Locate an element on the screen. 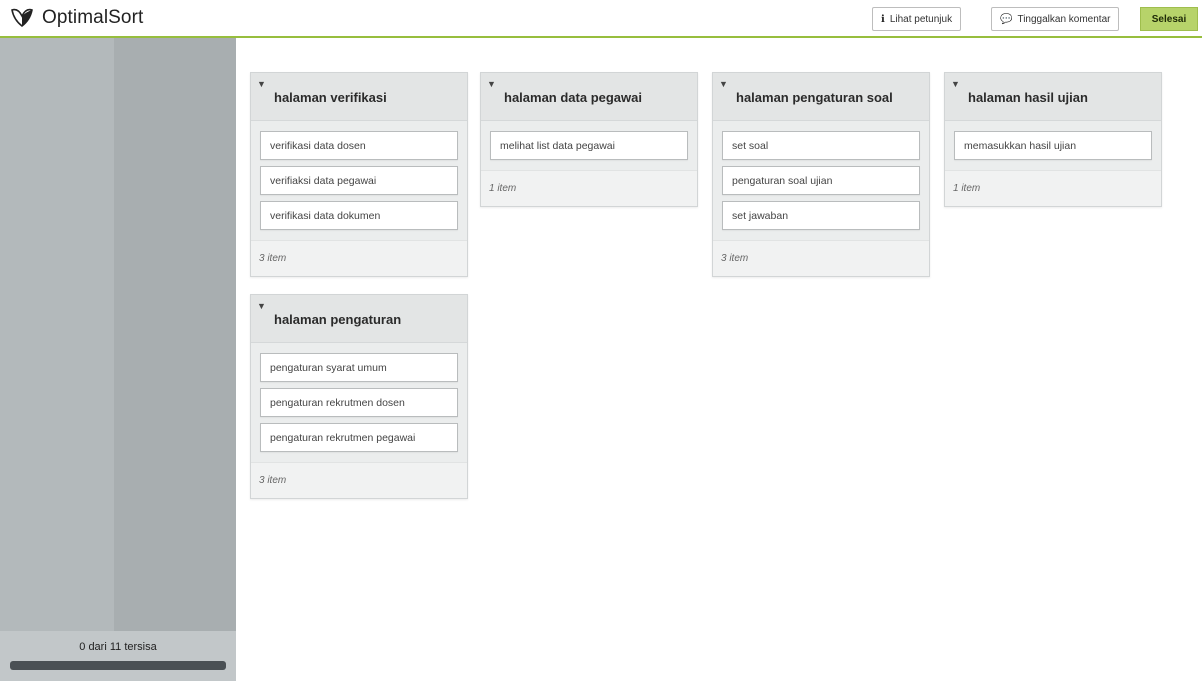  card-item: melihat list data pegawai is located at coordinates (589, 145).